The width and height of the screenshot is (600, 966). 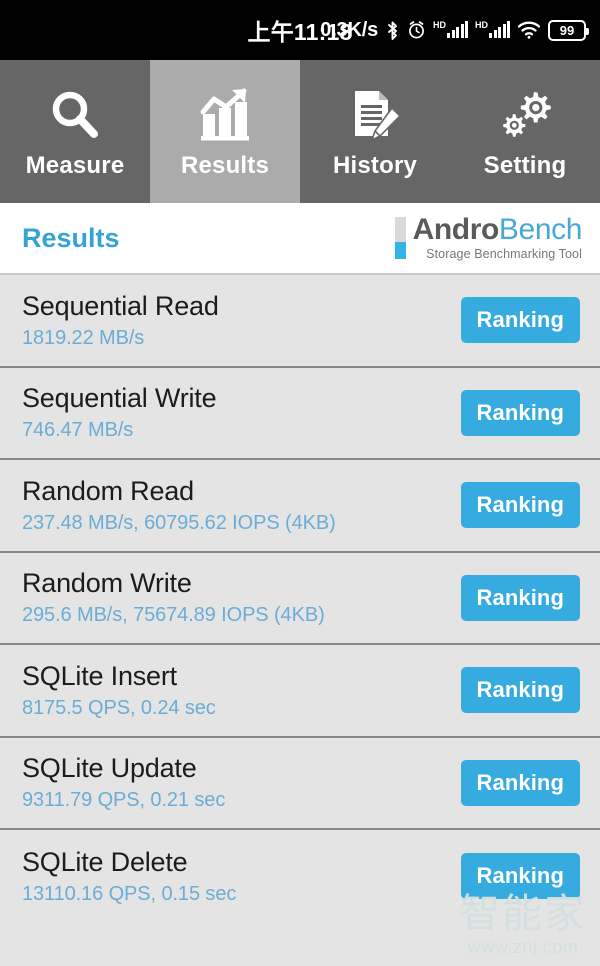 What do you see at coordinates (300, 30) in the screenshot?
I see `status-bar: 上午11:18 0.3K/s HD HD 99` at bounding box center [300, 30].